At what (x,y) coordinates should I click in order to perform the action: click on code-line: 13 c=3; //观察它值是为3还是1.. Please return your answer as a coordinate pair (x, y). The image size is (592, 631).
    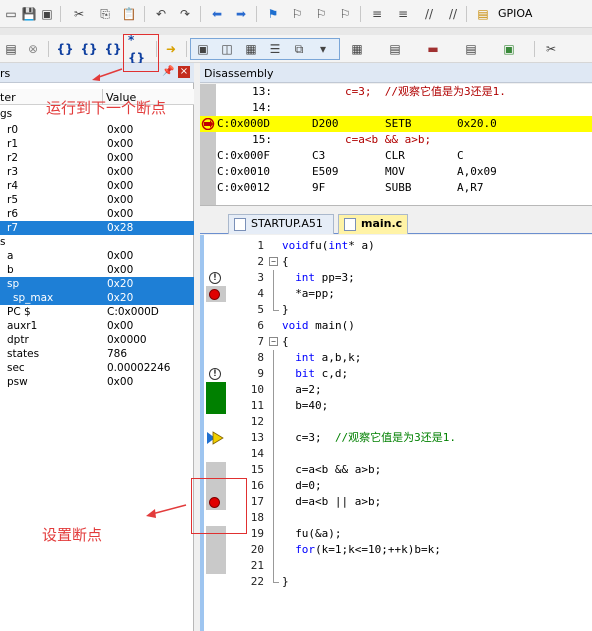
    Looking at the image, I should click on (396, 438).